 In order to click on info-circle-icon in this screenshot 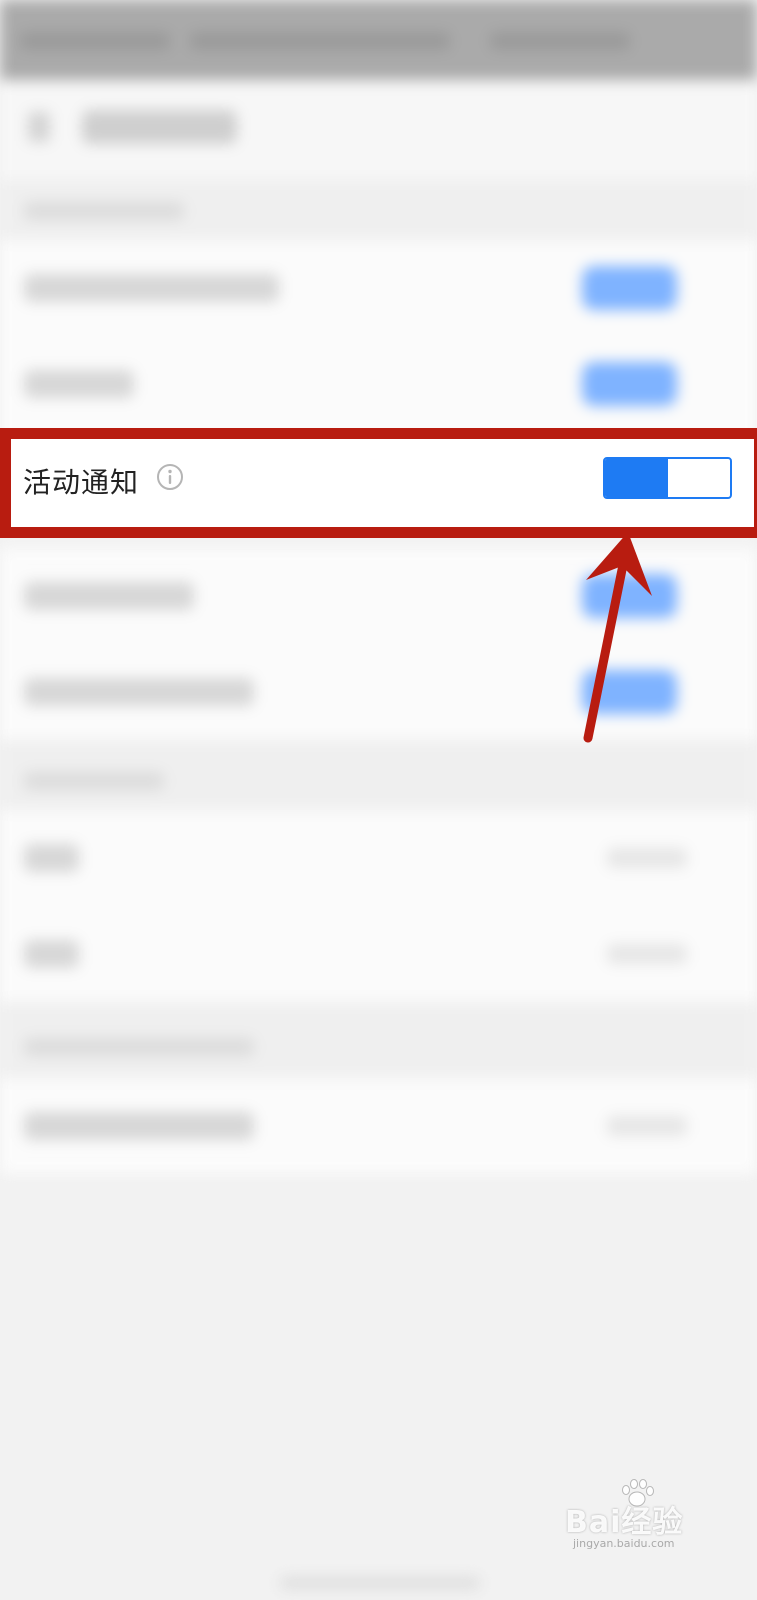, I will do `click(170, 477)`.